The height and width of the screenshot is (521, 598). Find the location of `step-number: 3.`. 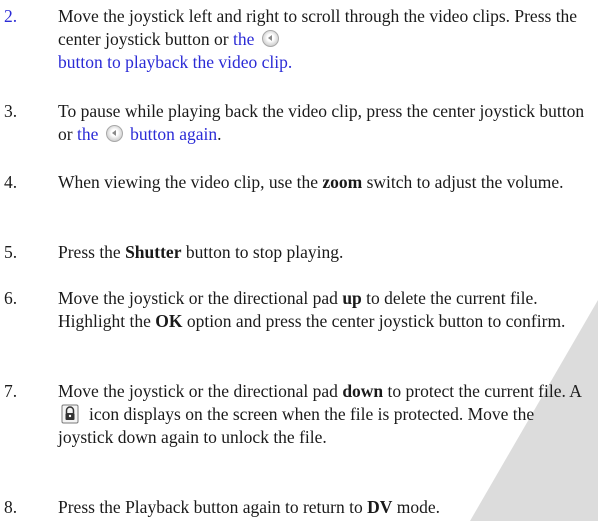

step-number: 3. is located at coordinates (11, 111).